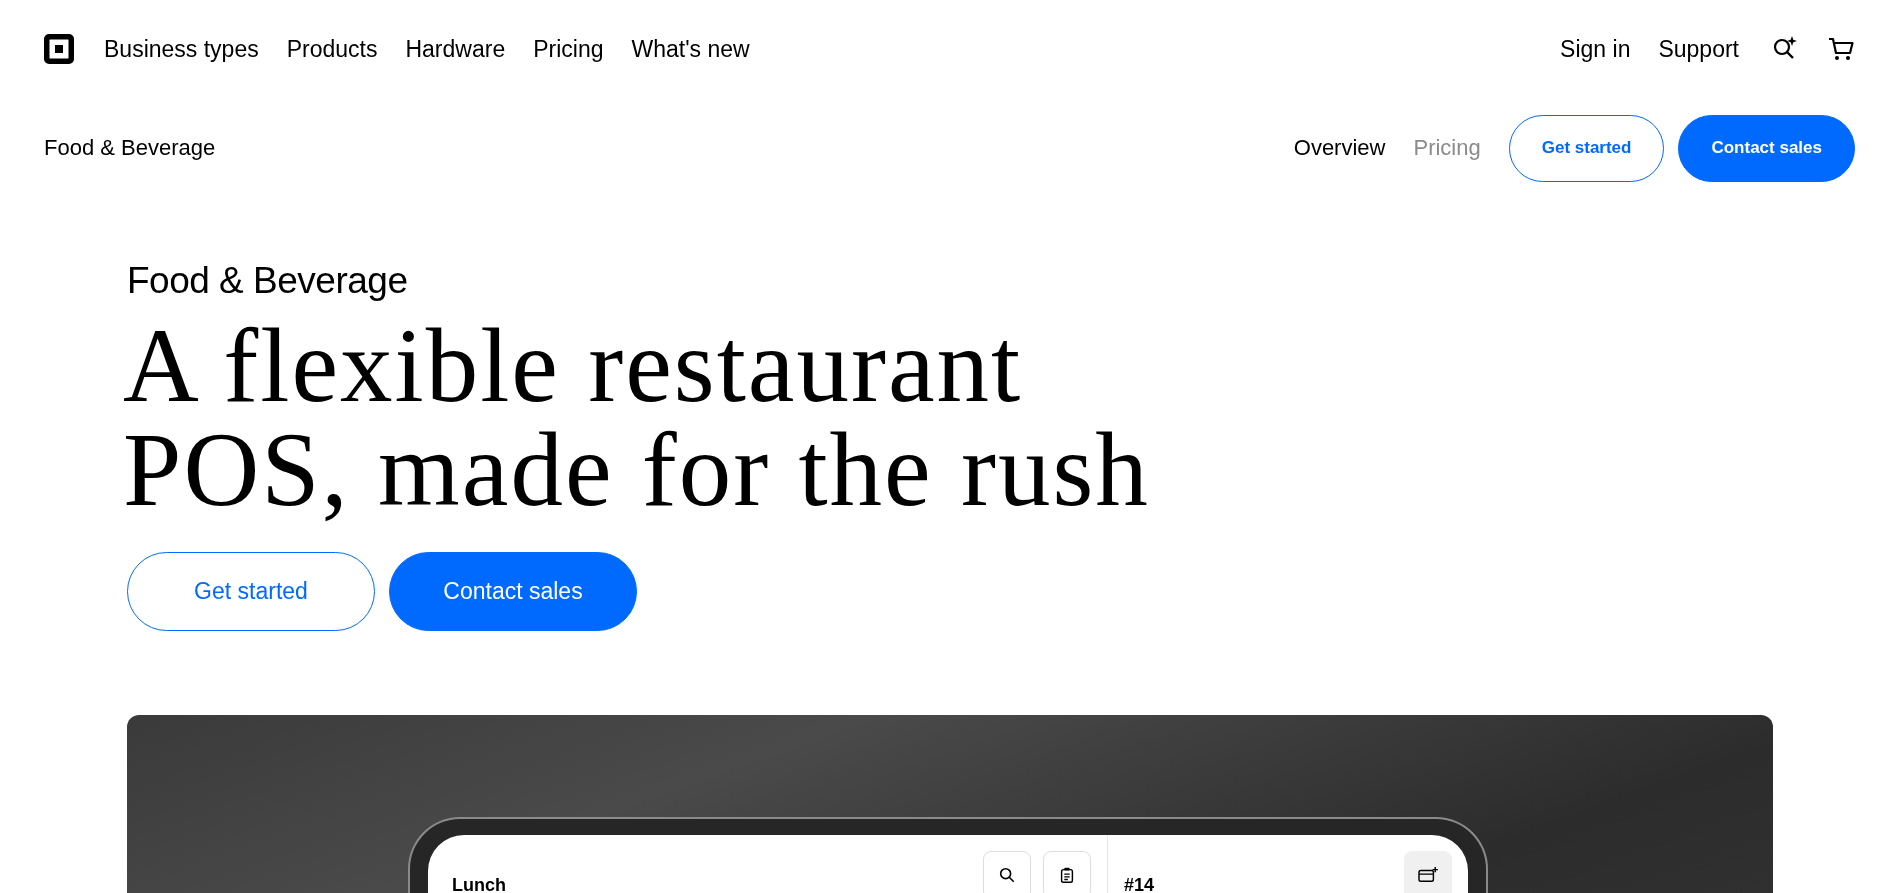  Describe the element at coordinates (1428, 875) in the screenshot. I see `card-plus-icon` at that location.